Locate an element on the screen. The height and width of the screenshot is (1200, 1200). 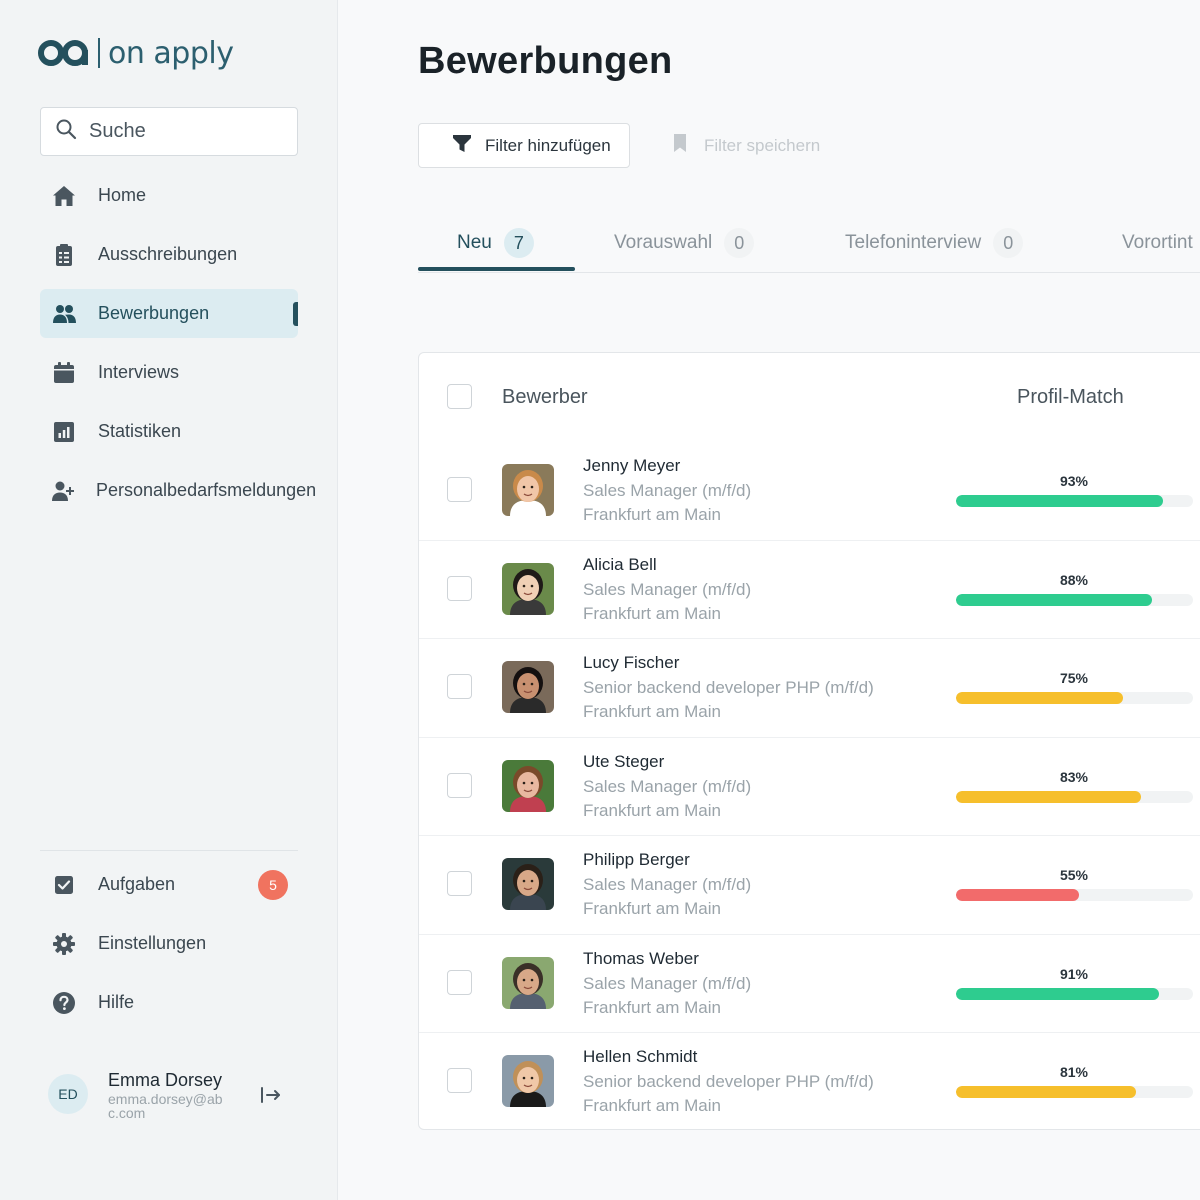
home-icon is located at coordinates (64, 196).